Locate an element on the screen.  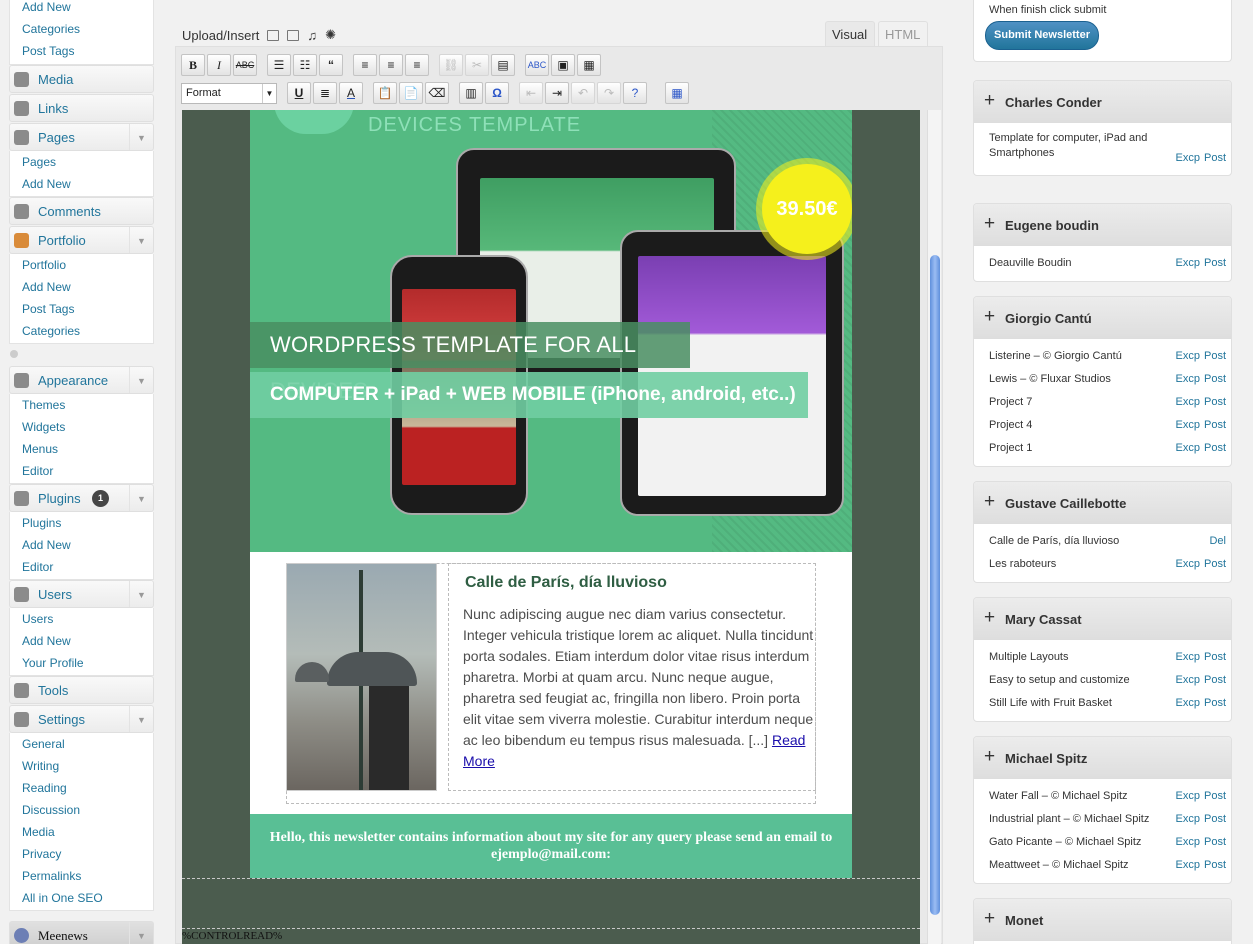
submenu-add-new-post: Add New is located at coordinates (81, 9).